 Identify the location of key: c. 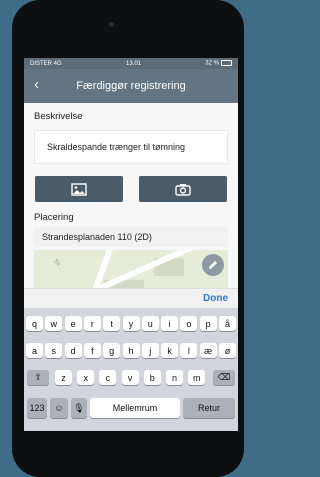
(108, 377).